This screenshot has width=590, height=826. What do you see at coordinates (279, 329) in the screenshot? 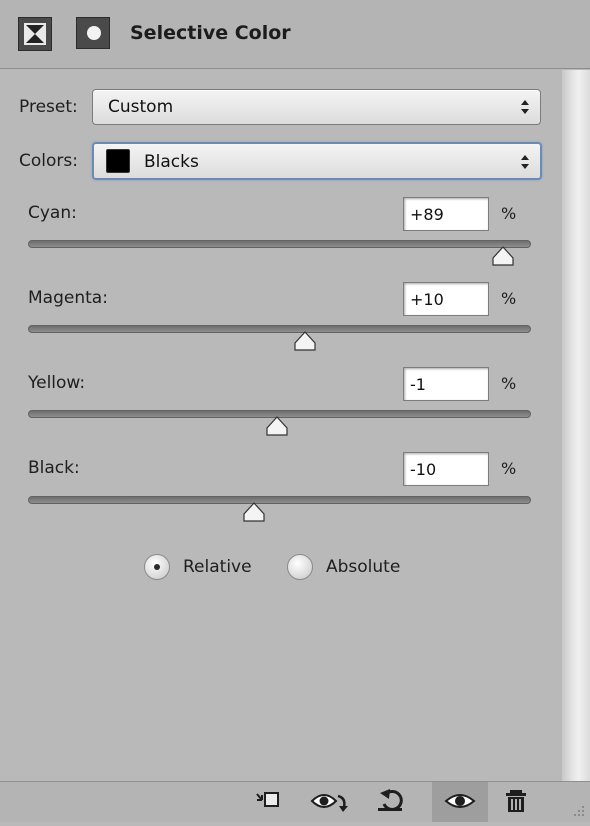
I see `magenta-slider` at bounding box center [279, 329].